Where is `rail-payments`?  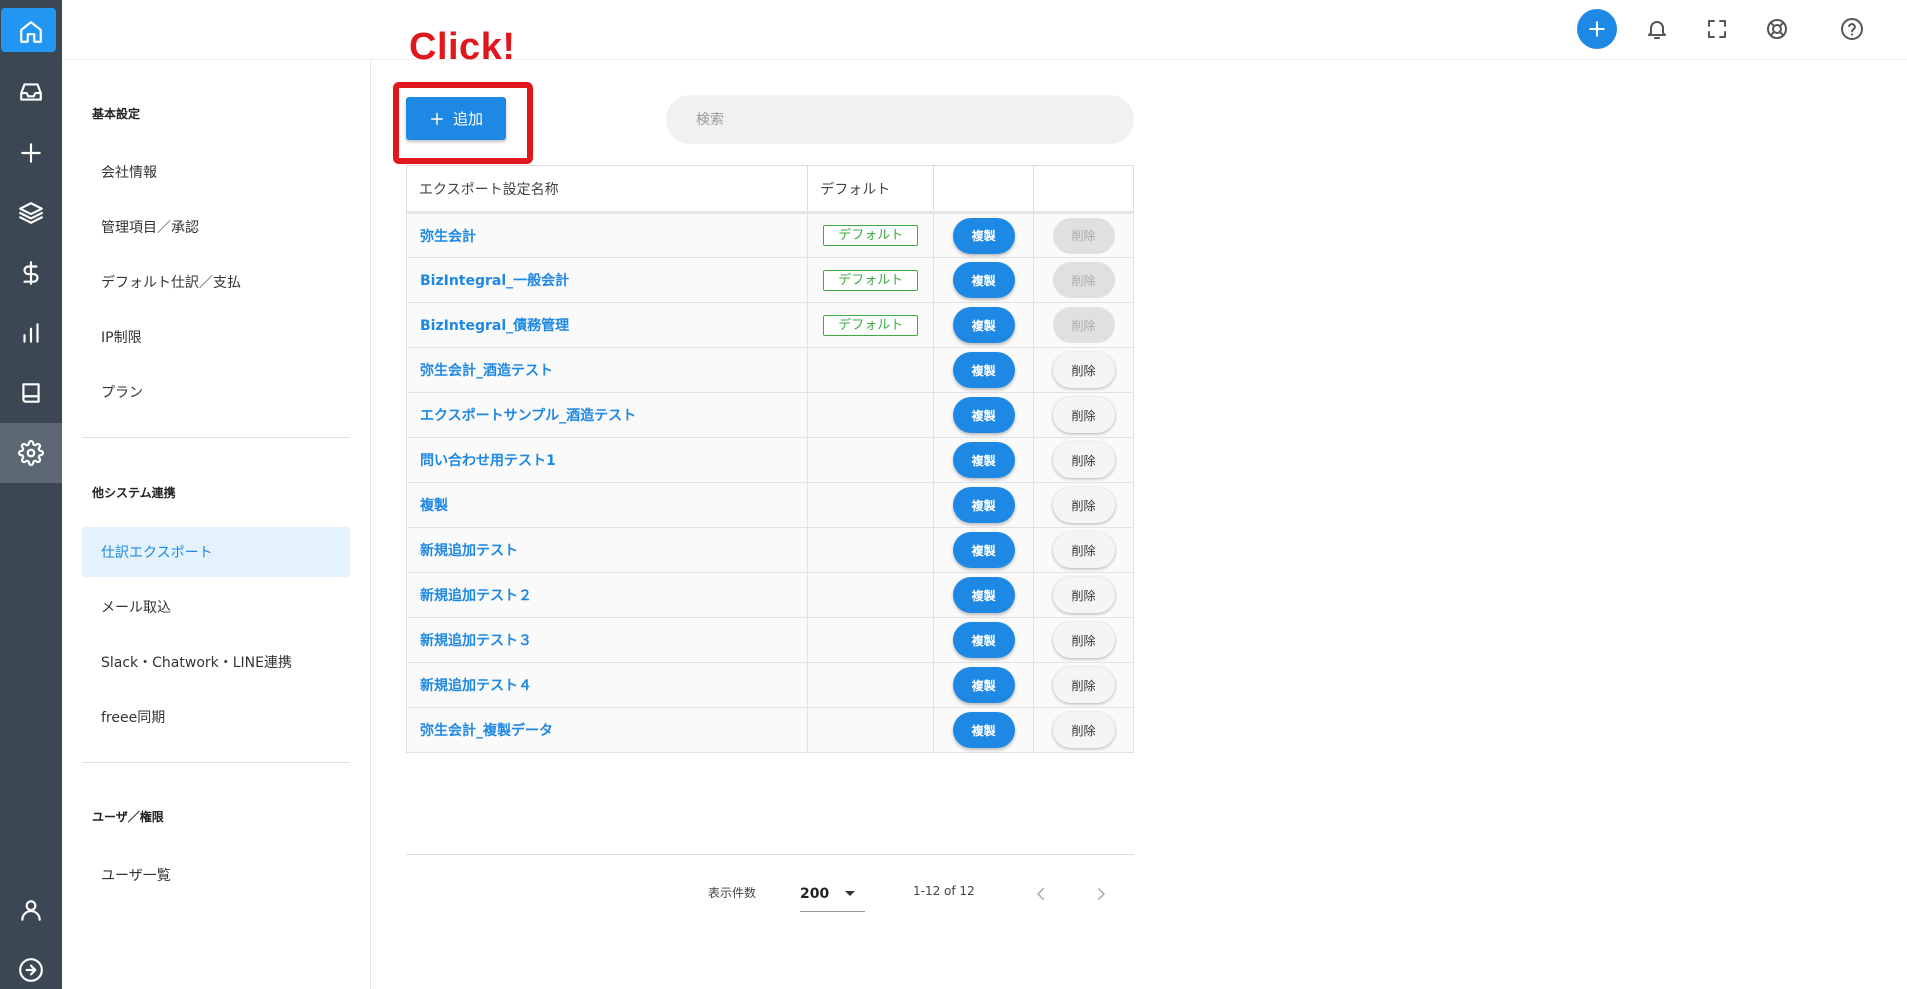
rail-payments is located at coordinates (31, 273).